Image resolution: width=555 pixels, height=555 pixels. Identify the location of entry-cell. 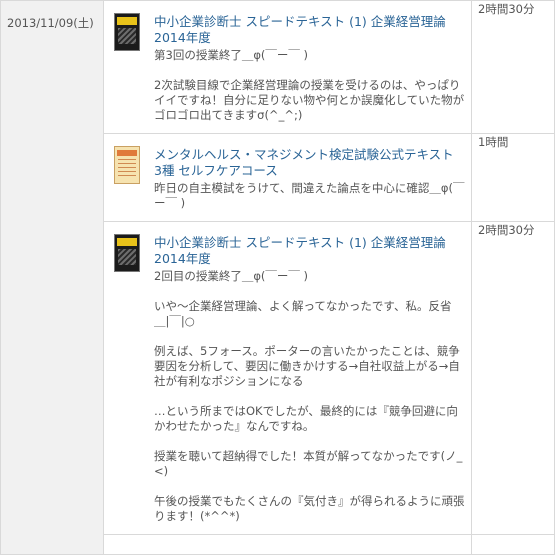
(287, 544).